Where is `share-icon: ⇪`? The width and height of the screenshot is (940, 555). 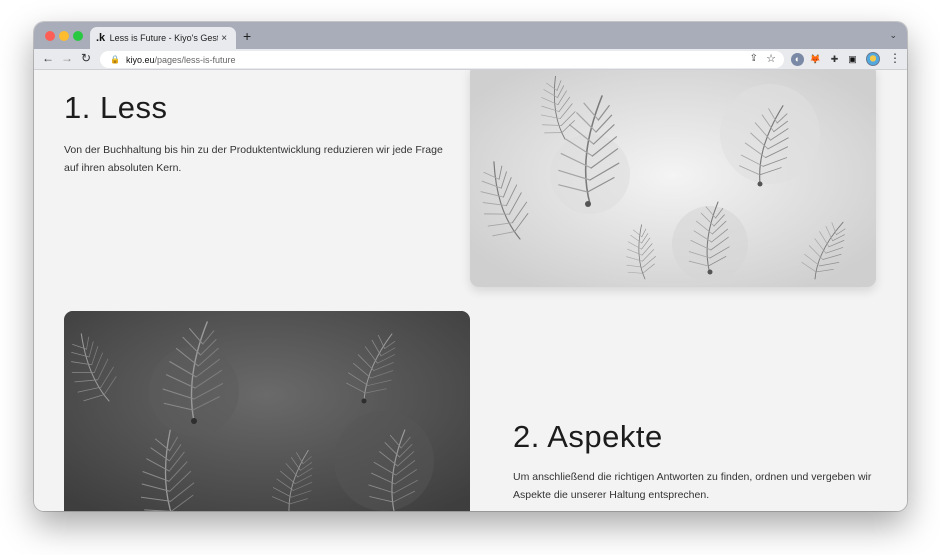
share-icon: ⇪ is located at coordinates (754, 58).